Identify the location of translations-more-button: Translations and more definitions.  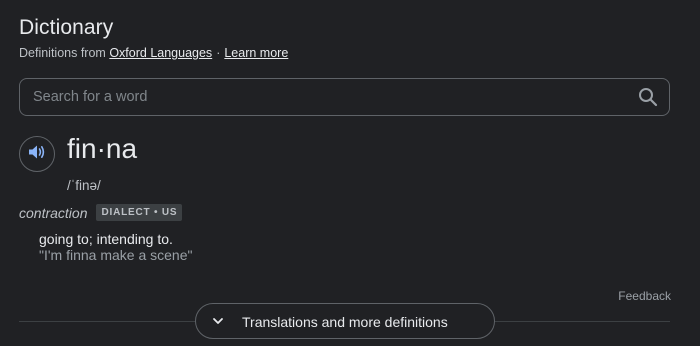
(345, 321).